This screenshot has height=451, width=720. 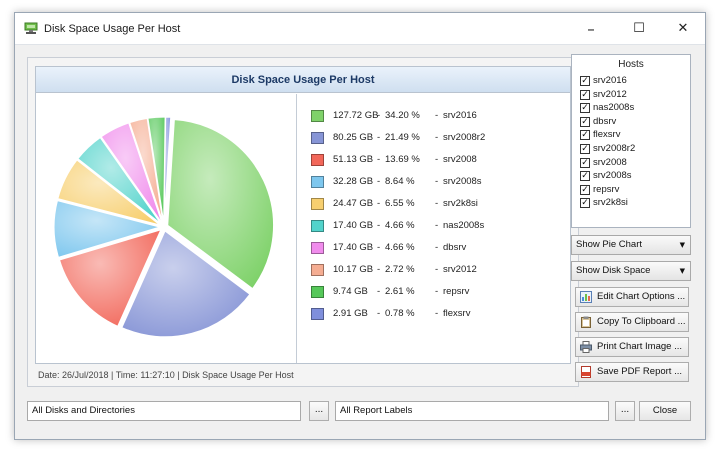 I want to click on close-window-button: ✕, so click(x=683, y=29).